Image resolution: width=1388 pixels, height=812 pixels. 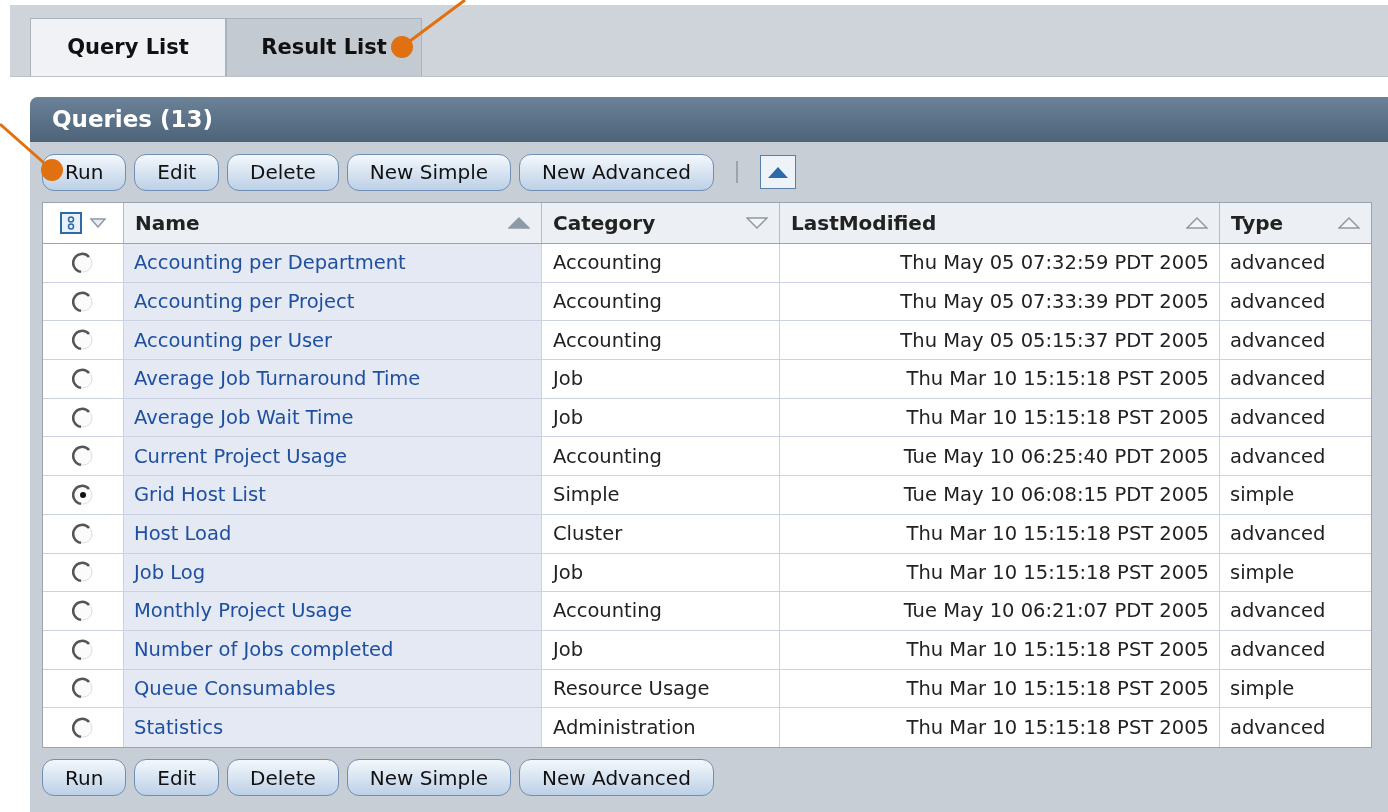 I want to click on toolbar-button: Run, so click(x=84, y=778).